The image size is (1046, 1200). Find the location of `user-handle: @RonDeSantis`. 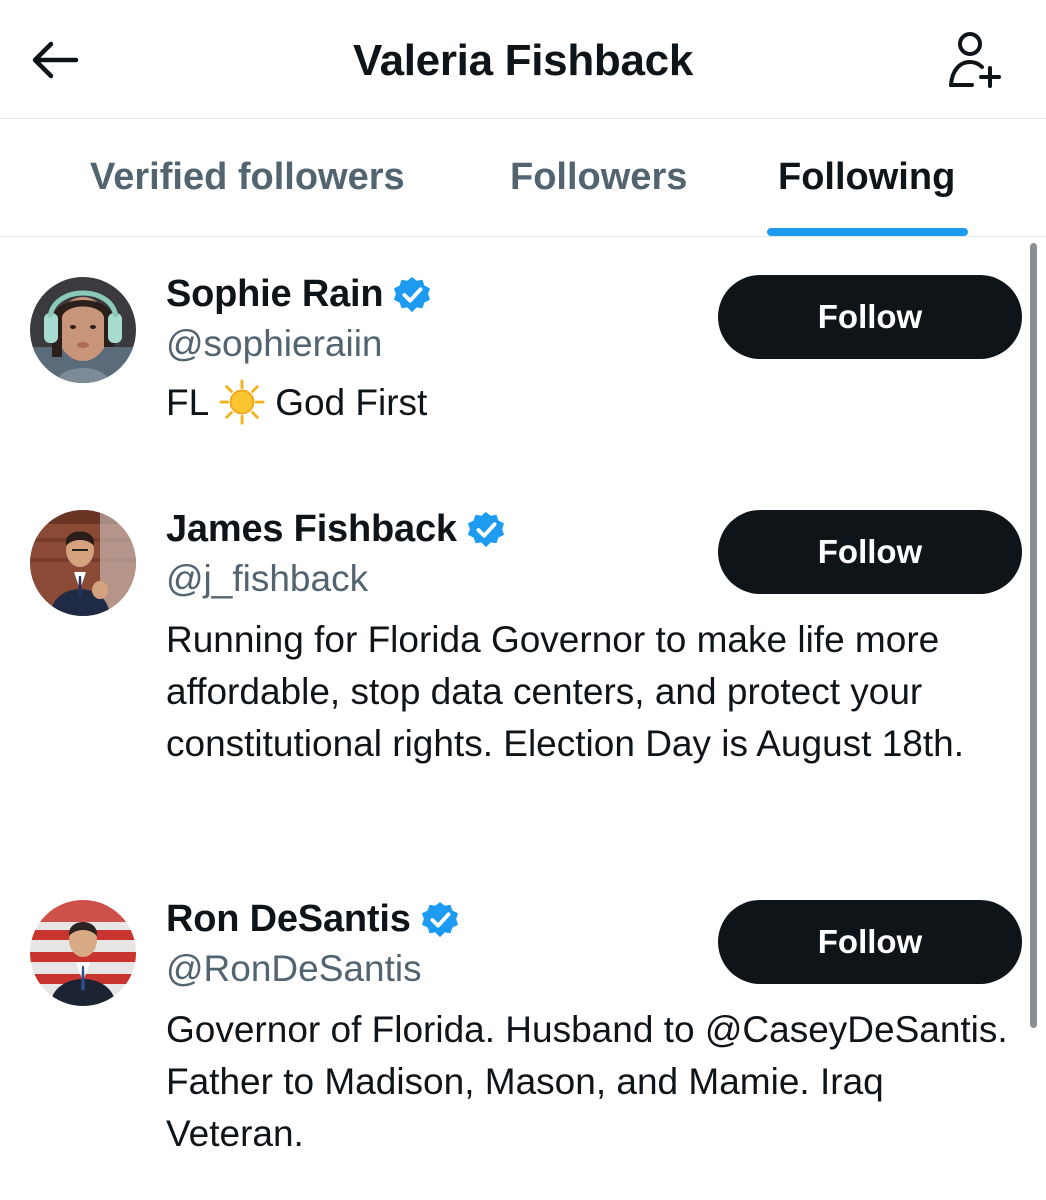

user-handle: @RonDeSantis is located at coordinates (294, 968).